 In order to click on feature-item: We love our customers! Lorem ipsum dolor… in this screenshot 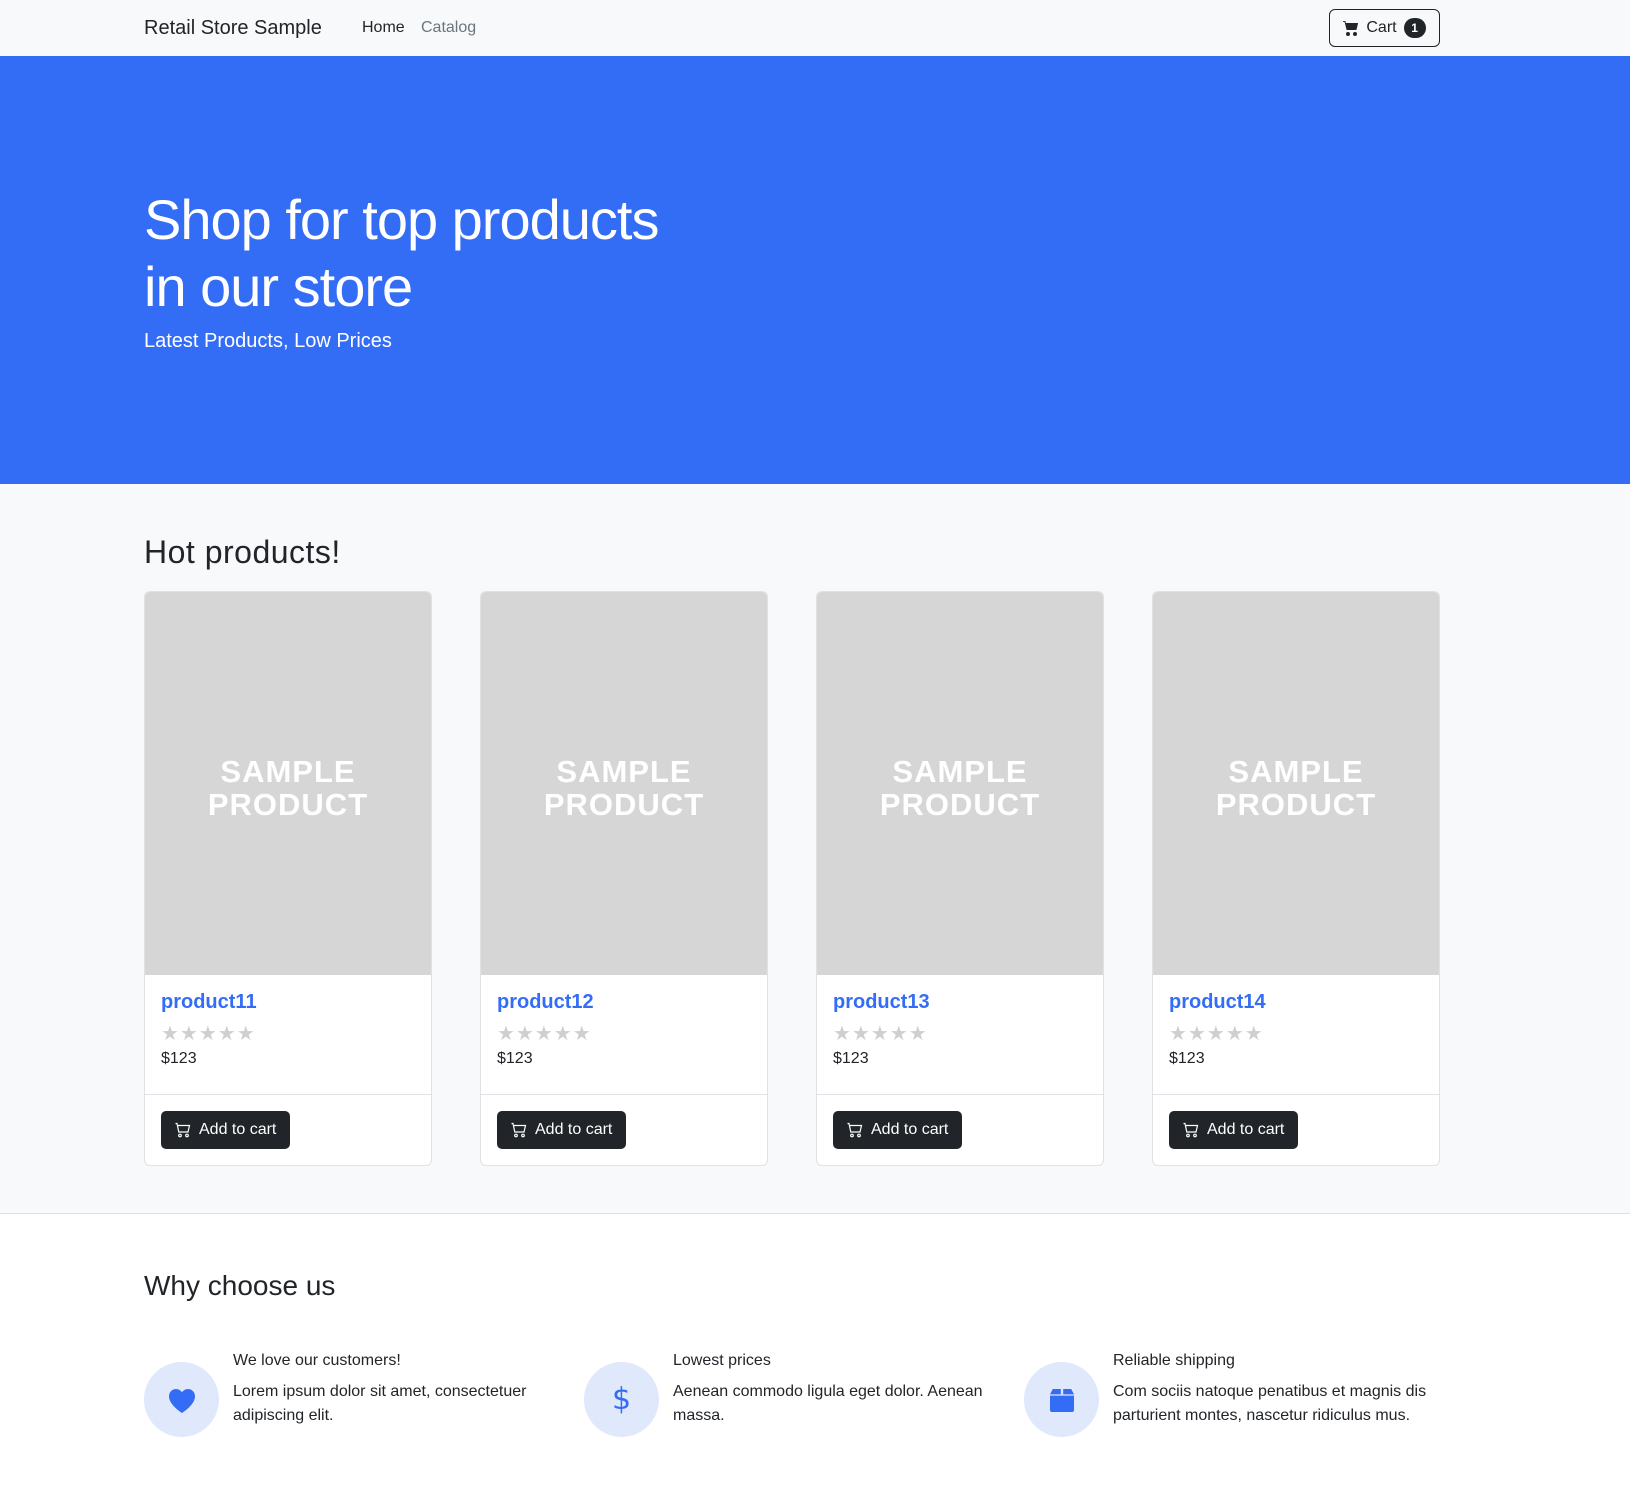, I will do `click(349, 1402)`.